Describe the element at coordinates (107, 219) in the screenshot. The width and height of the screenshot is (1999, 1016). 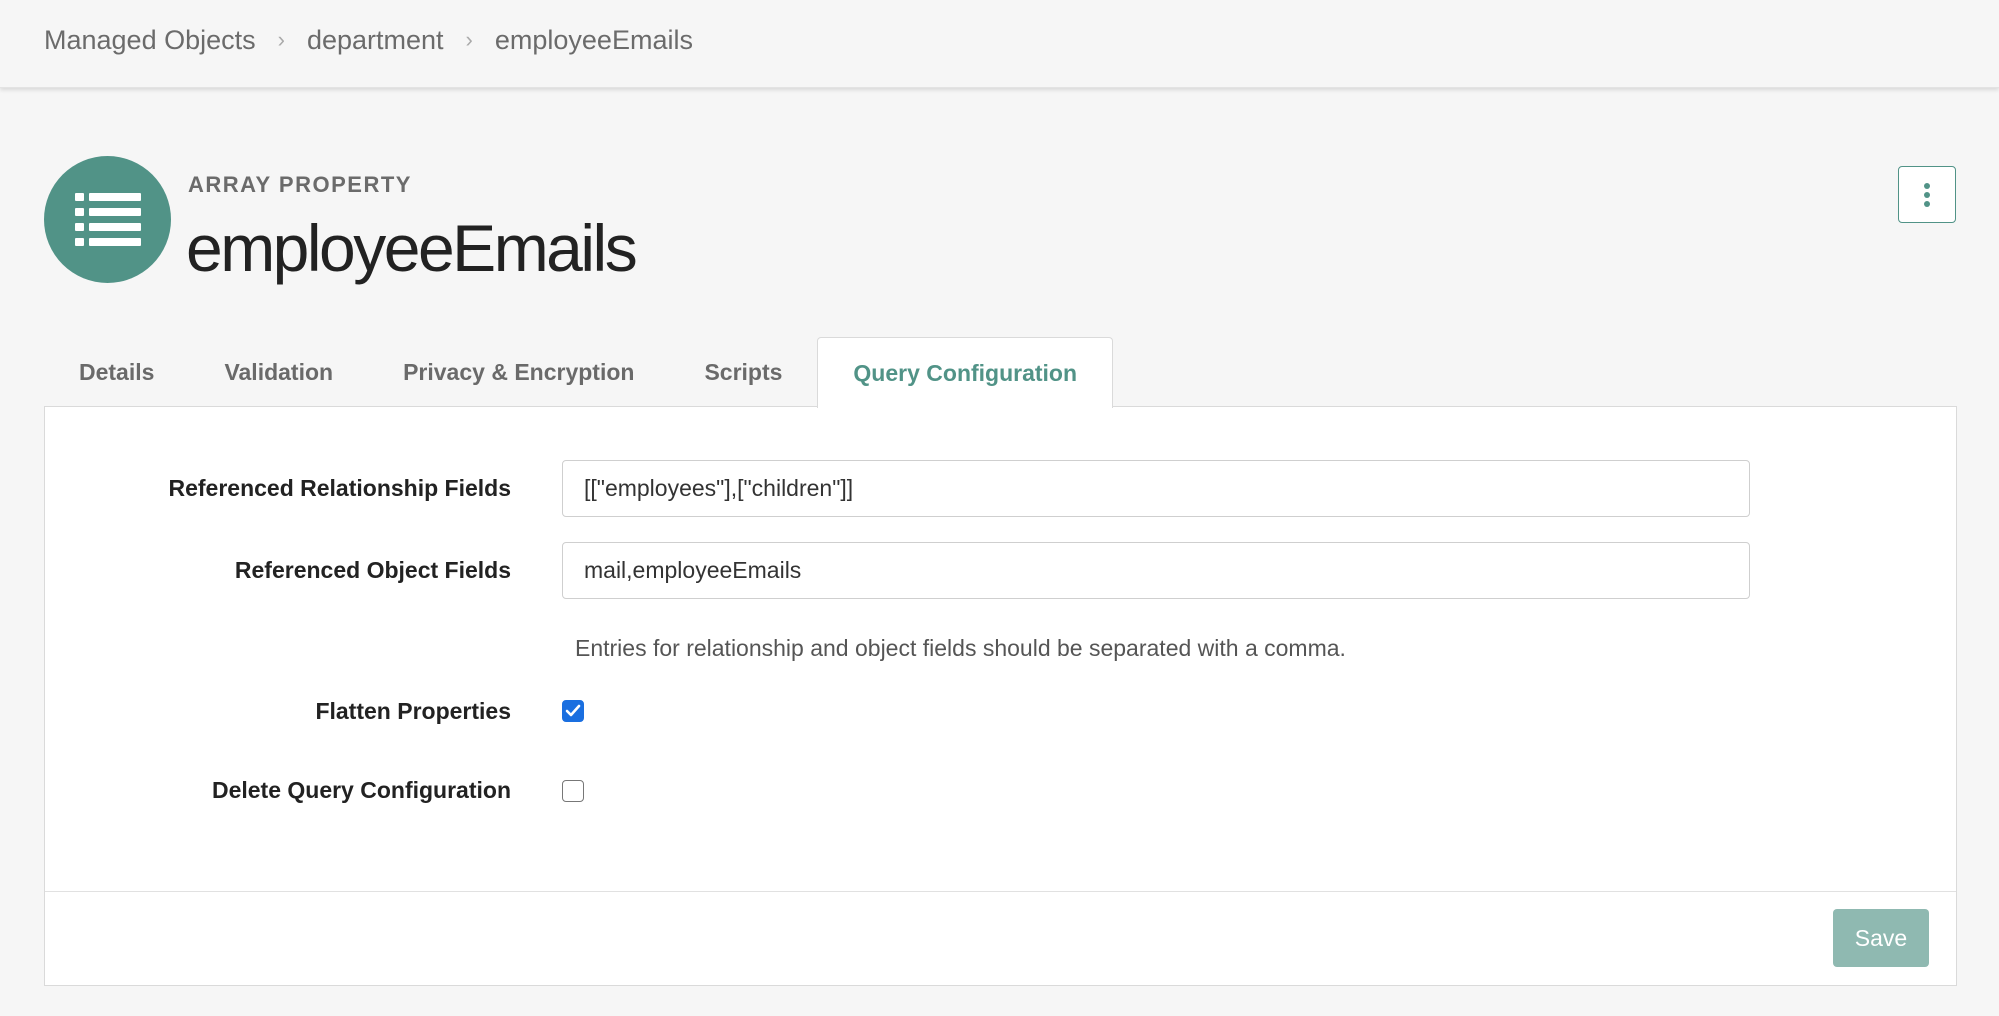
I see `list-icon` at that location.